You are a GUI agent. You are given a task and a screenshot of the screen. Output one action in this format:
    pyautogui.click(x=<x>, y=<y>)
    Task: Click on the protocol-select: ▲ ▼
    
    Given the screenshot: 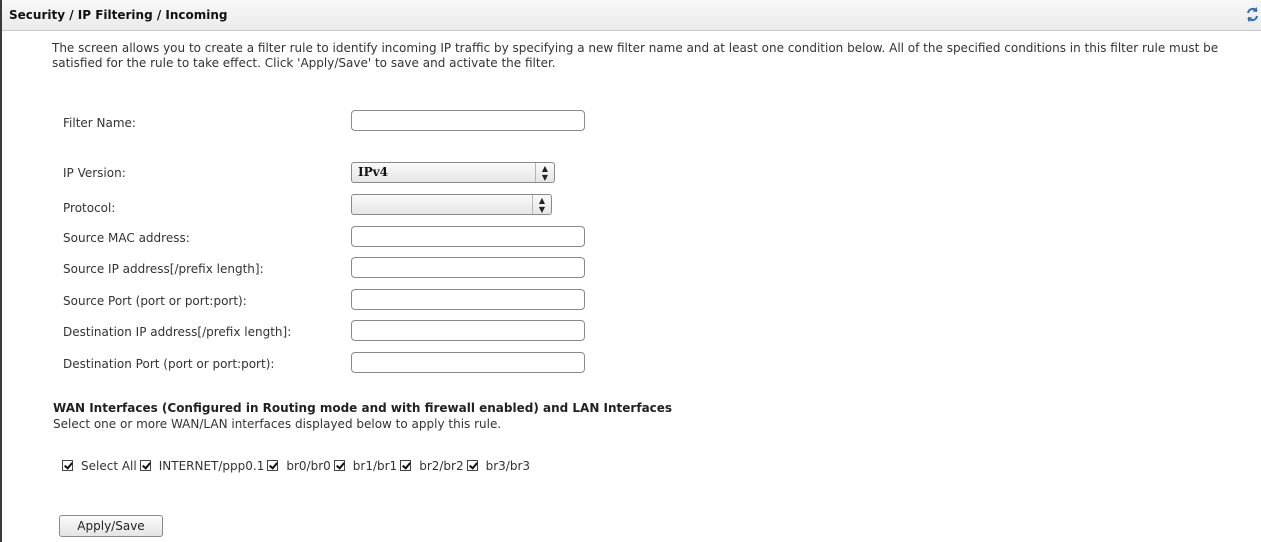 What is the action you would take?
    pyautogui.click(x=451, y=204)
    